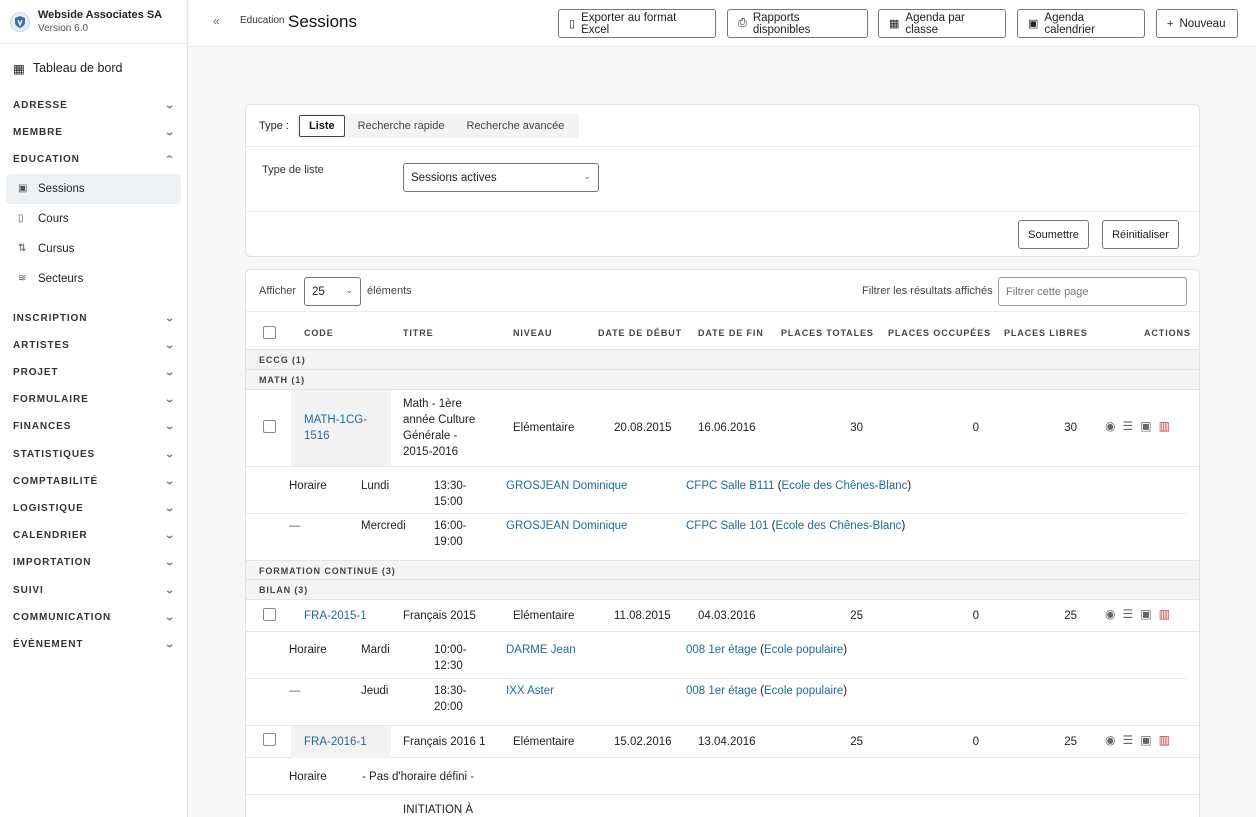  I want to click on sidebar-section-education: EDUCATION ⌃, so click(93, 159).